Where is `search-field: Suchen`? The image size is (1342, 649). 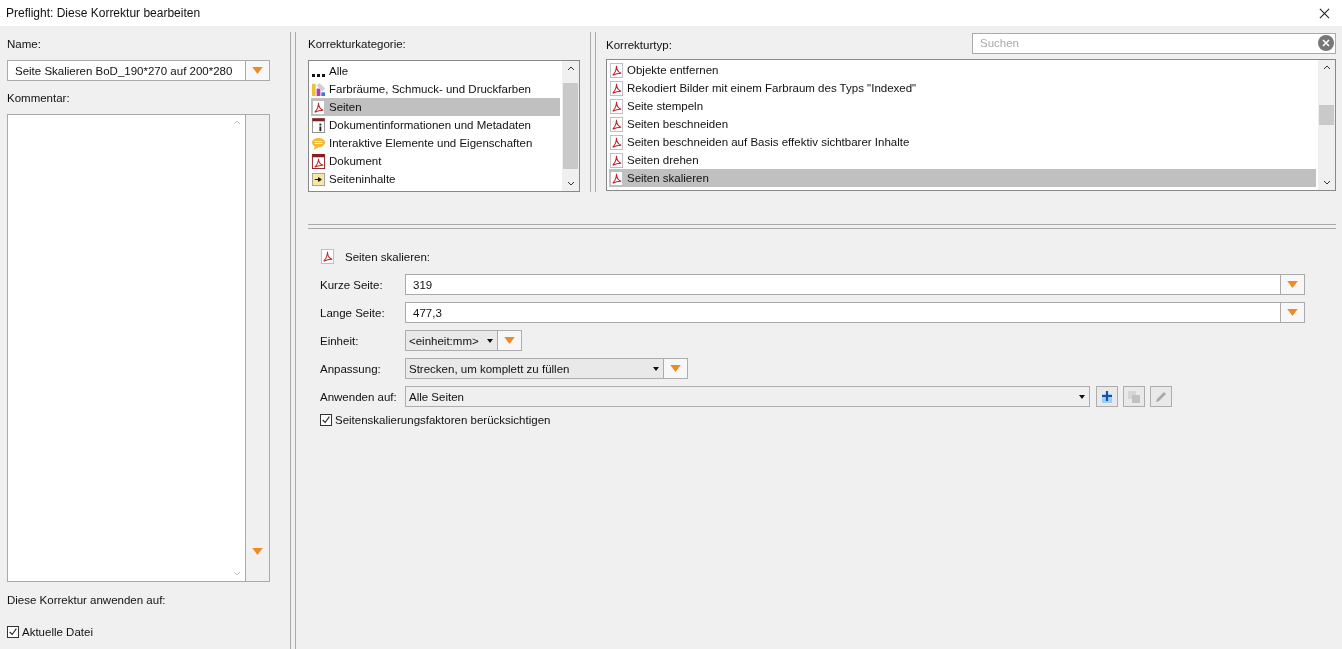 search-field: Suchen is located at coordinates (1154, 43).